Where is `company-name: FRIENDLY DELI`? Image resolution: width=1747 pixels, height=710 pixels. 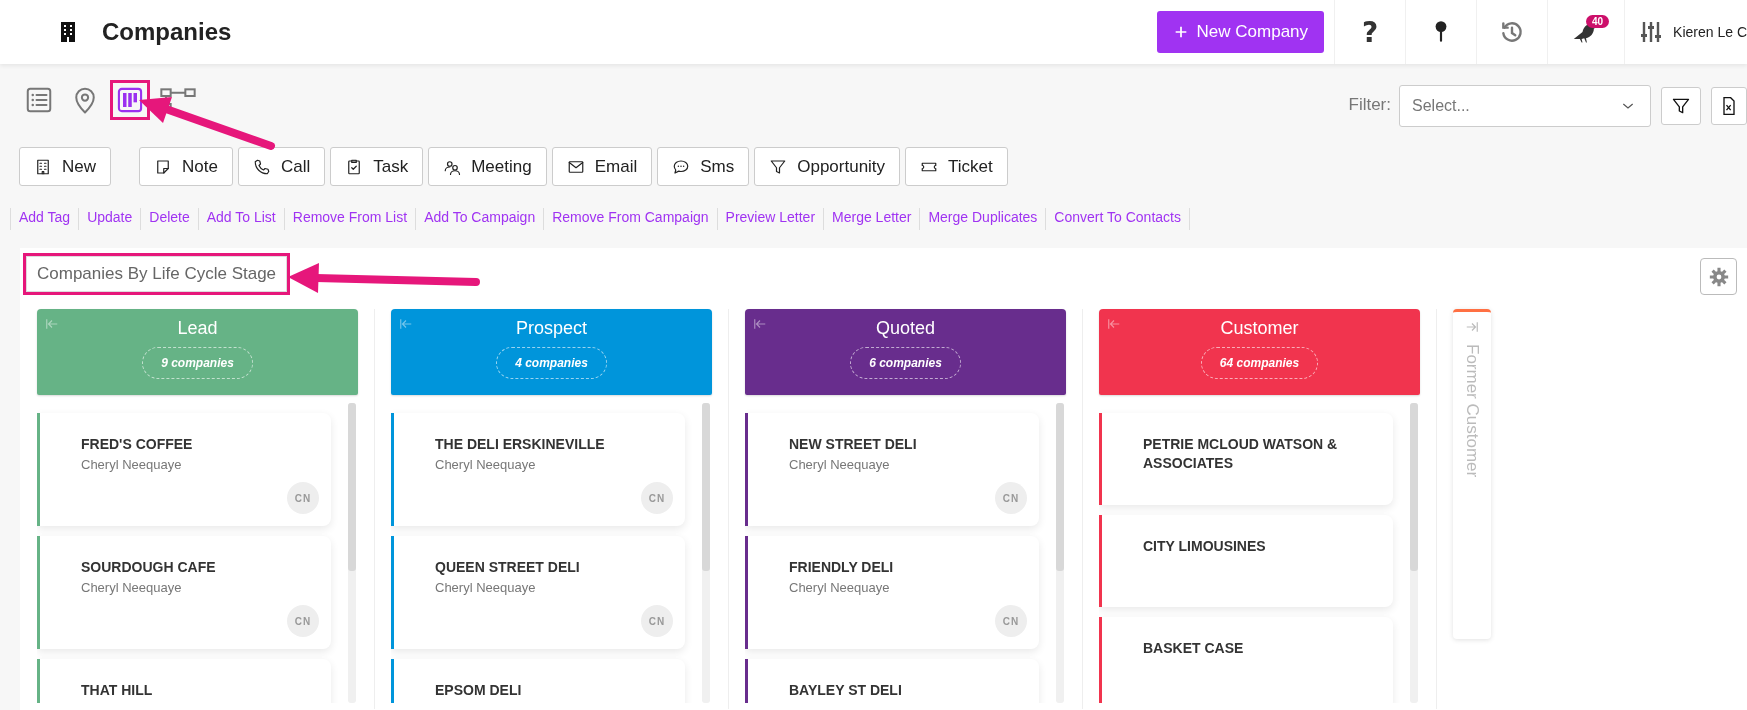 company-name: FRIENDLY DELI is located at coordinates (842, 567).